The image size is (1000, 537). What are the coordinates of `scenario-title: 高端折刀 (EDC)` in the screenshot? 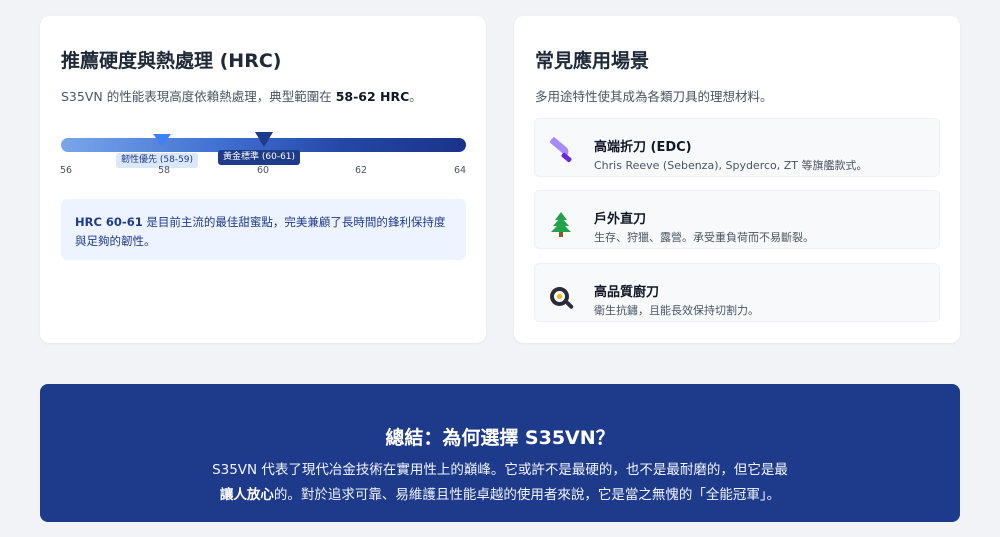 It's located at (643, 147).